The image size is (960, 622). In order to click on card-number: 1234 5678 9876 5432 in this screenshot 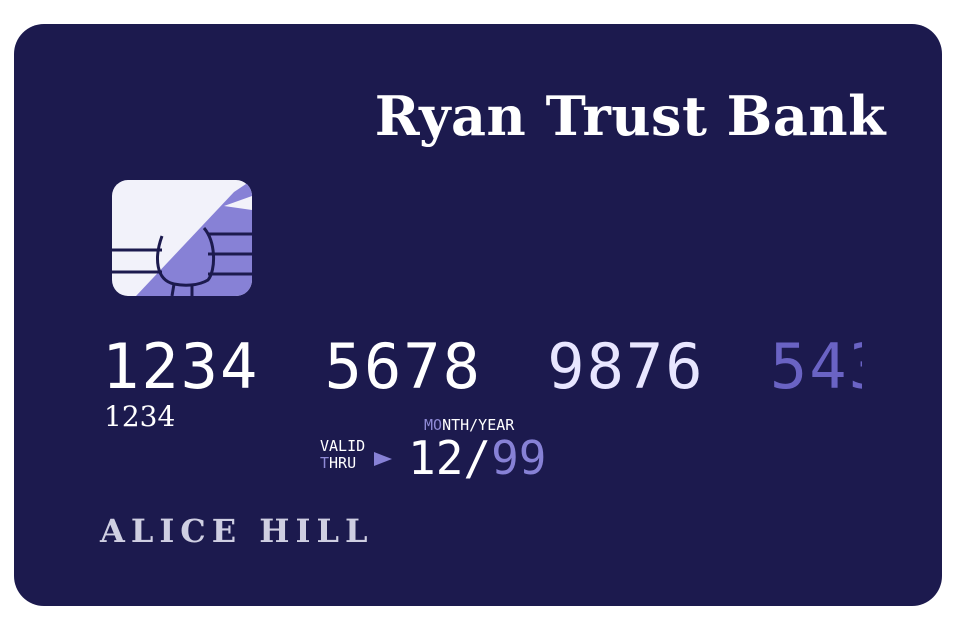, I will do `click(482, 367)`.